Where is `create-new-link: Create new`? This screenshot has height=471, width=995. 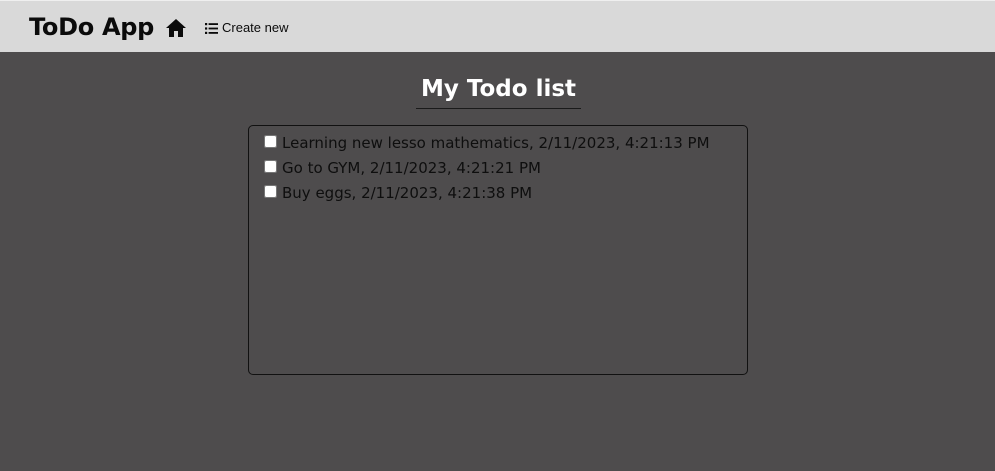
create-new-link: Create new is located at coordinates (246, 28).